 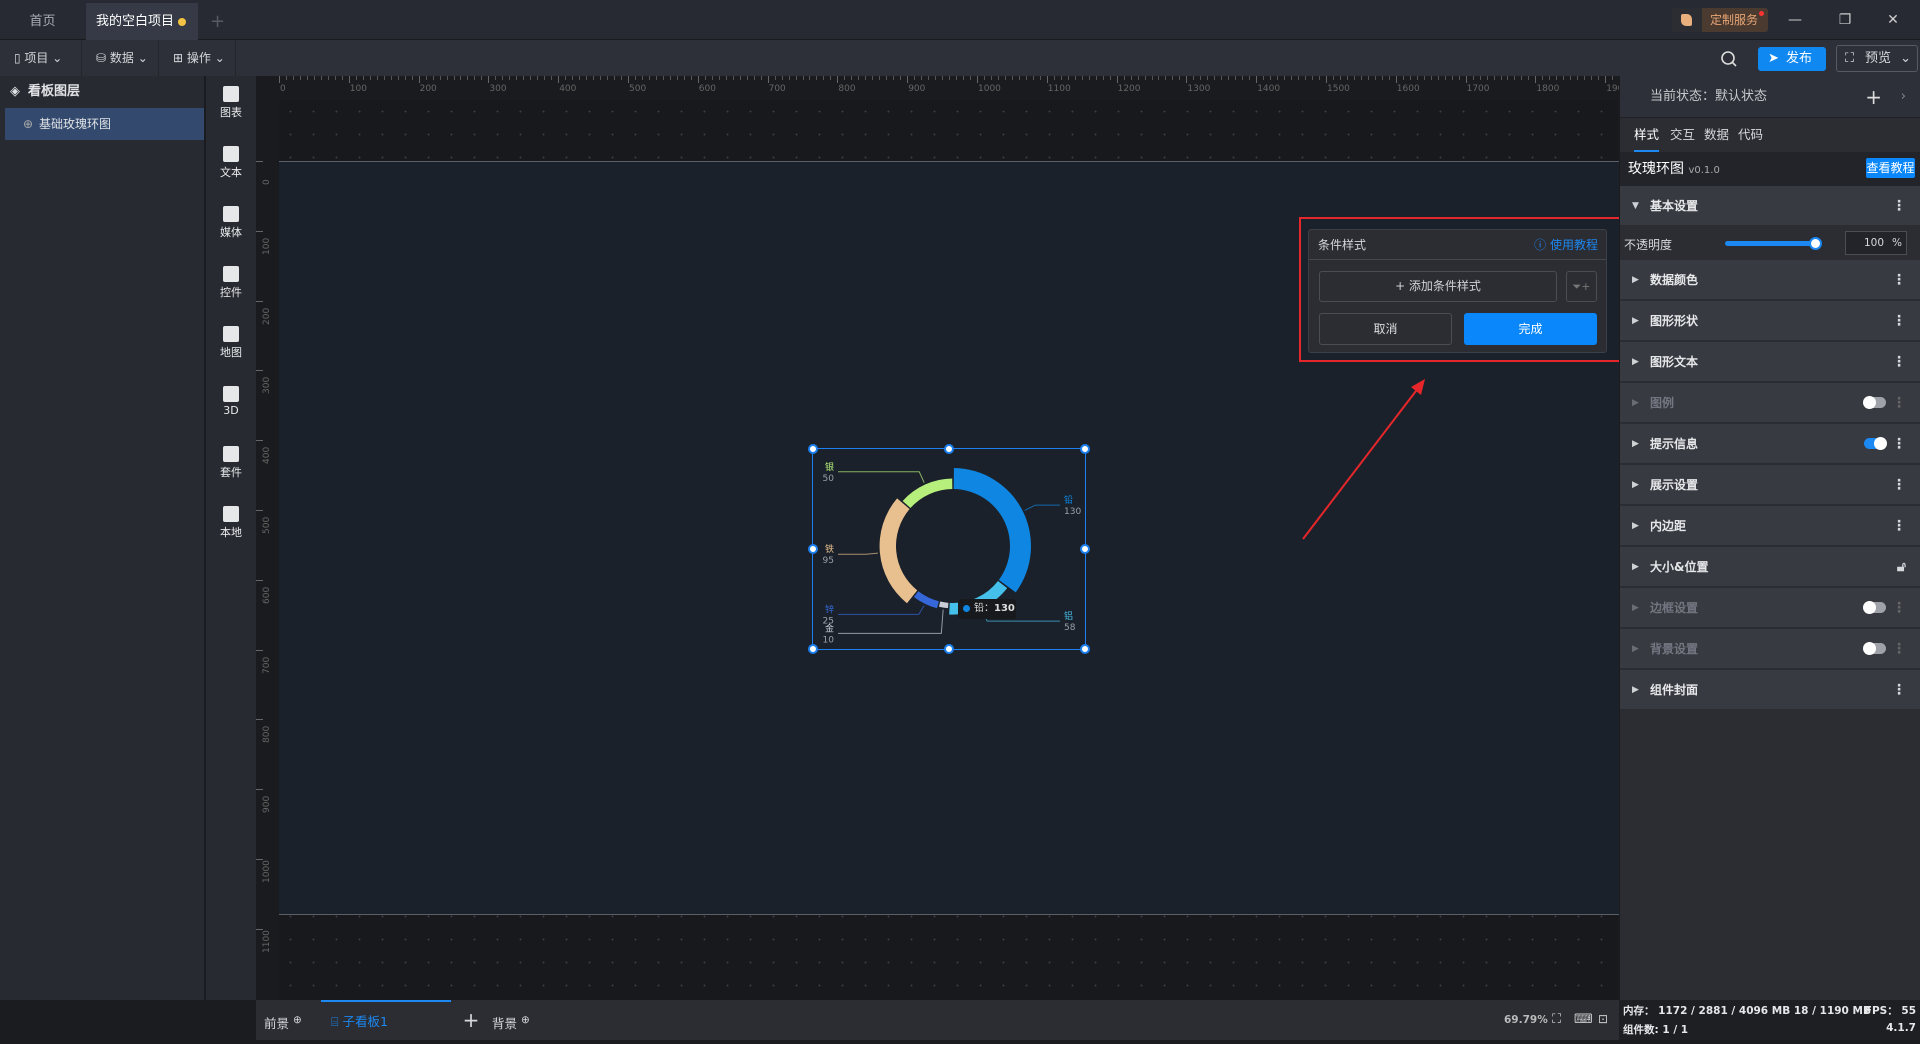 I want to click on foreground-tab: 前景 ⊕, so click(x=283, y=1020).